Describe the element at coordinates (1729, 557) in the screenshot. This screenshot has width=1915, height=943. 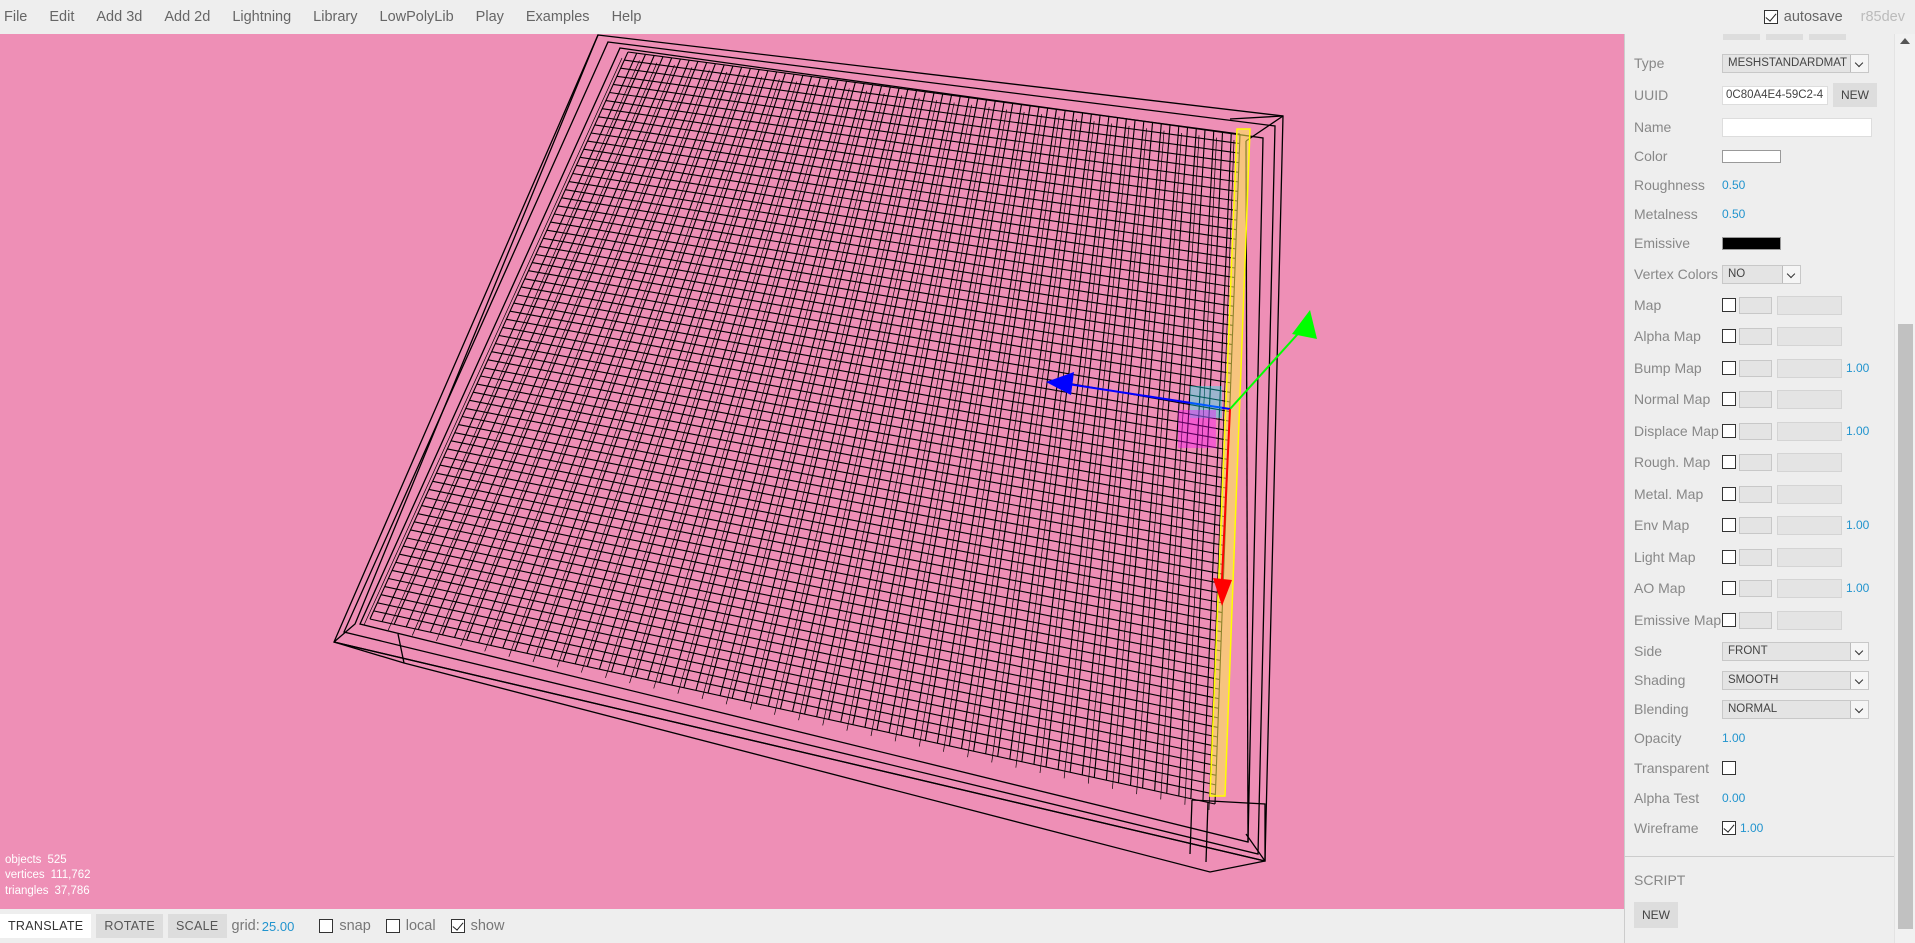
I see `light-map-checkbox` at that location.